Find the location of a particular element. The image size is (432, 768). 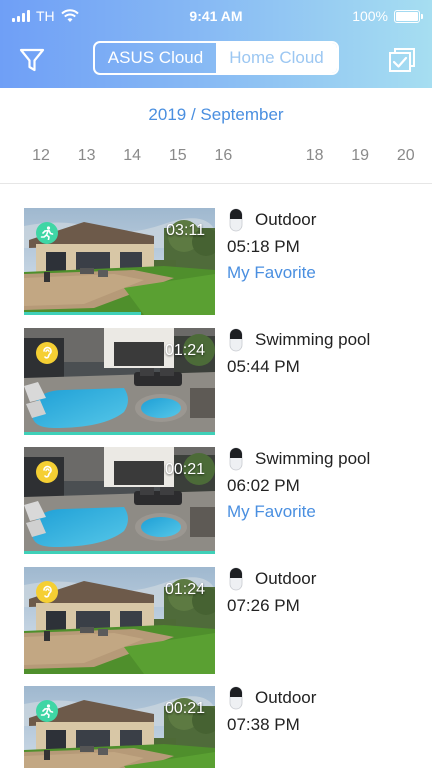

day-12: 12 is located at coordinates (41, 156).